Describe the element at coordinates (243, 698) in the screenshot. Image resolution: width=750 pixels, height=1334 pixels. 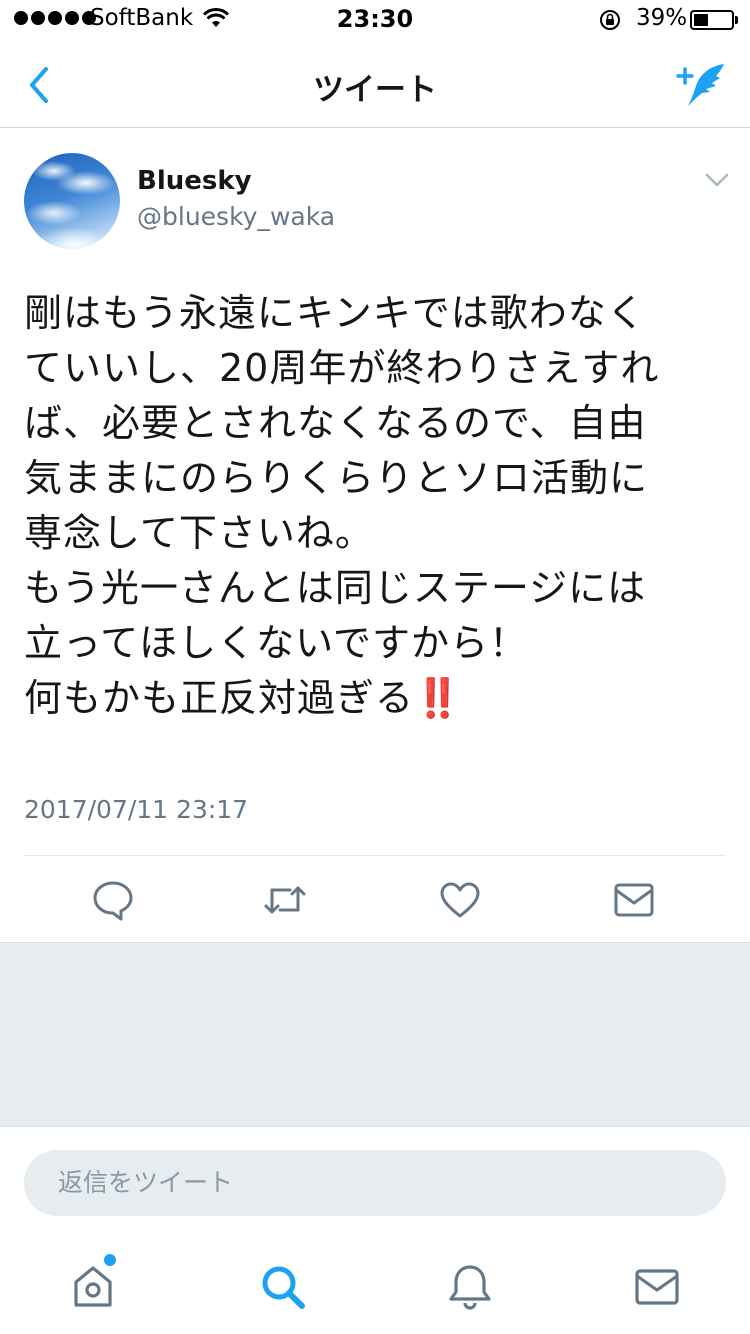
I see `tweet-text-line: 何もかも正反対過ぎる‼️` at that location.